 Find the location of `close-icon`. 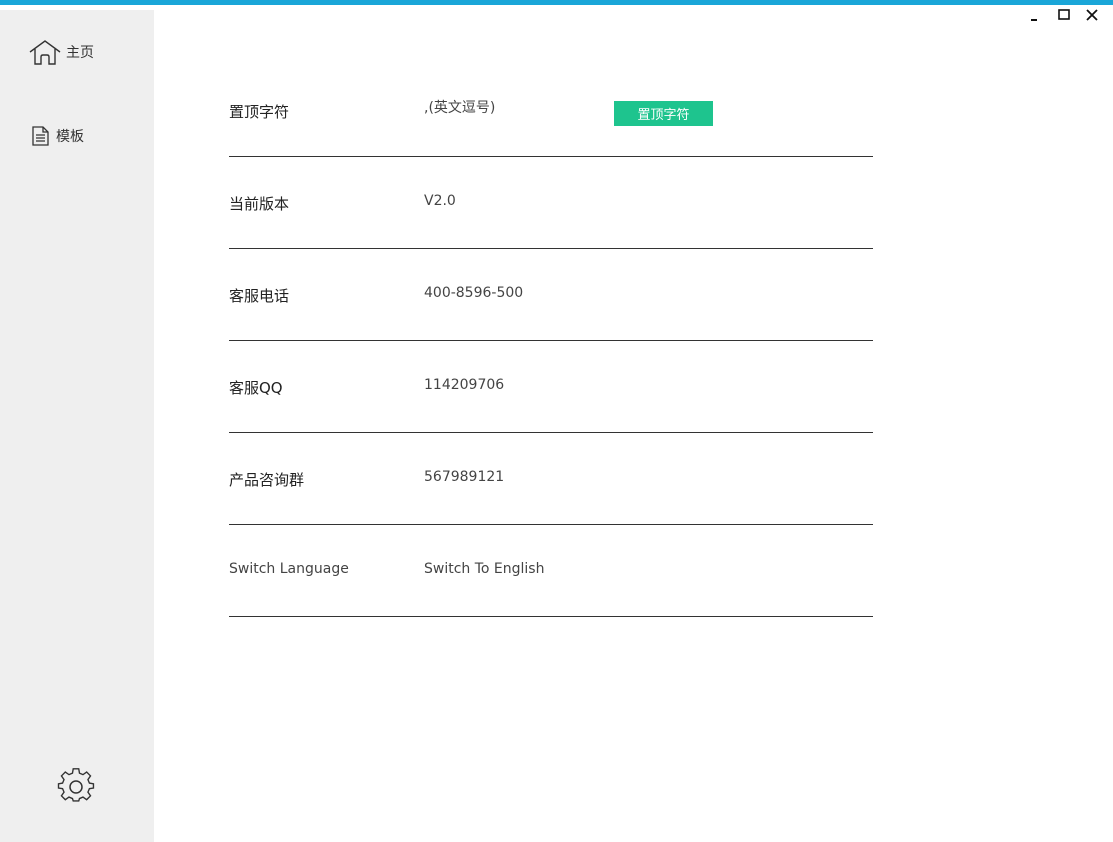

close-icon is located at coordinates (1092, 15).